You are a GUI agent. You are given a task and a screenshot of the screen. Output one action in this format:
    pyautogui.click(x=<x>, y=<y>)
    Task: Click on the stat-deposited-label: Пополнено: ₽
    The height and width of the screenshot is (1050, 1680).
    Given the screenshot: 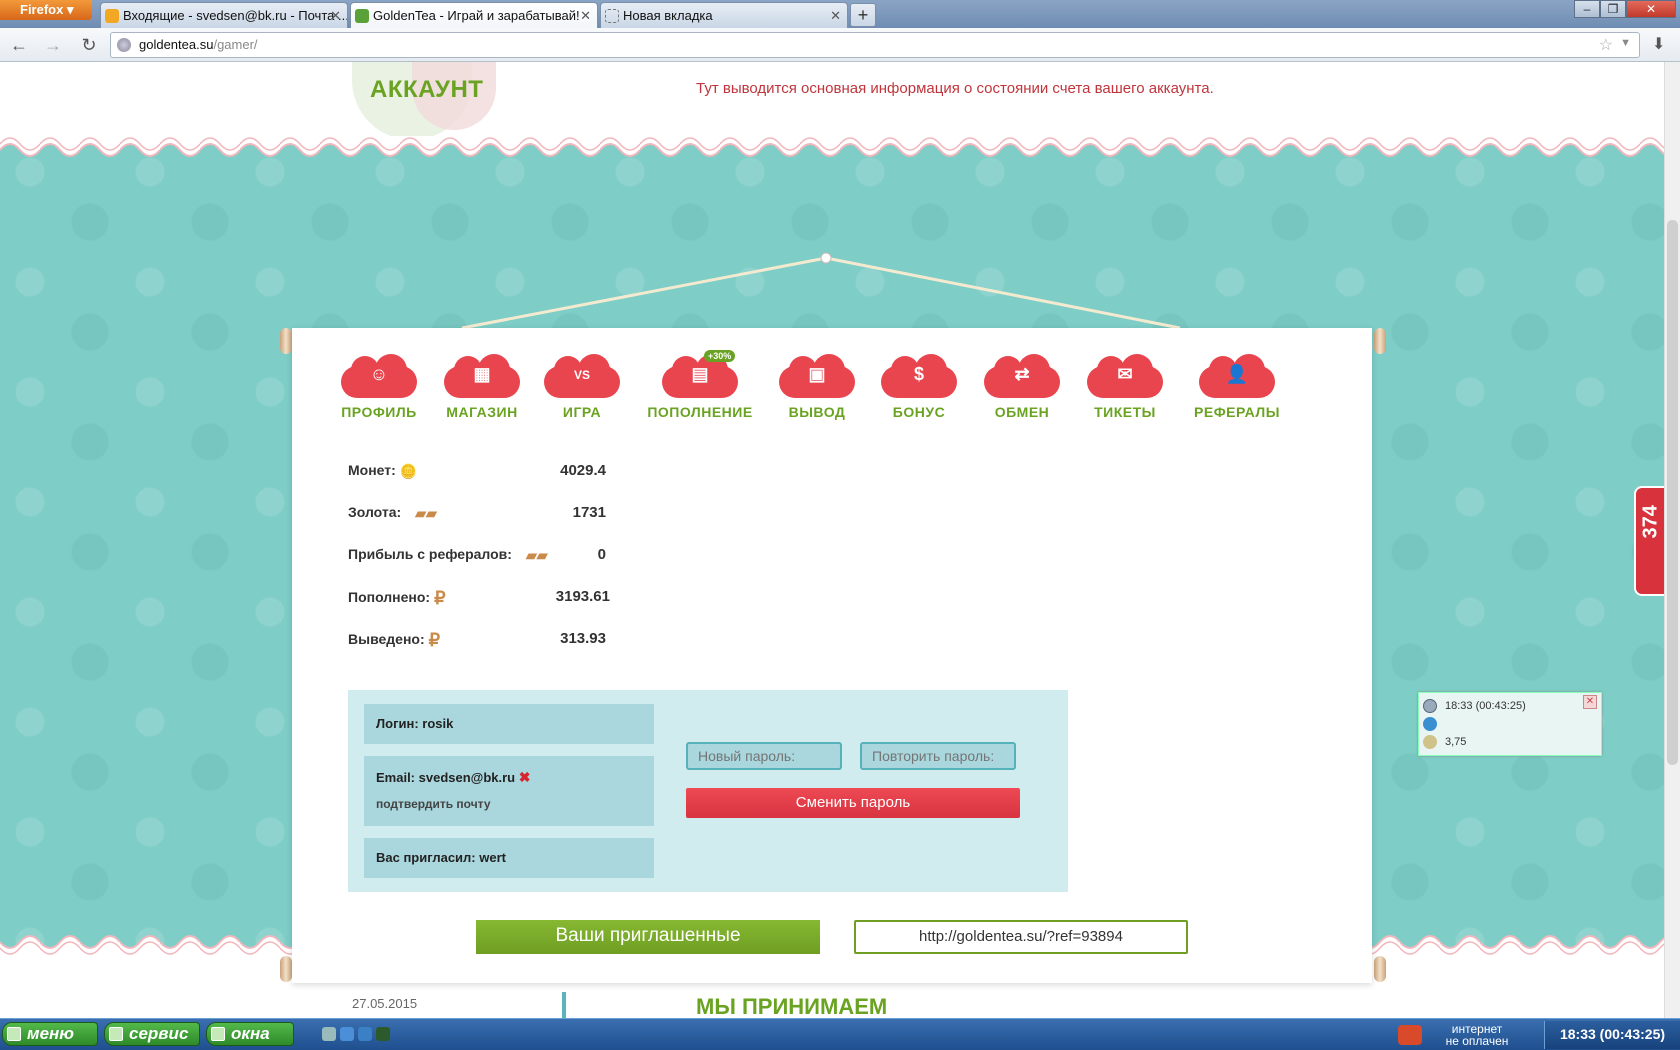 What is the action you would take?
    pyautogui.click(x=397, y=598)
    